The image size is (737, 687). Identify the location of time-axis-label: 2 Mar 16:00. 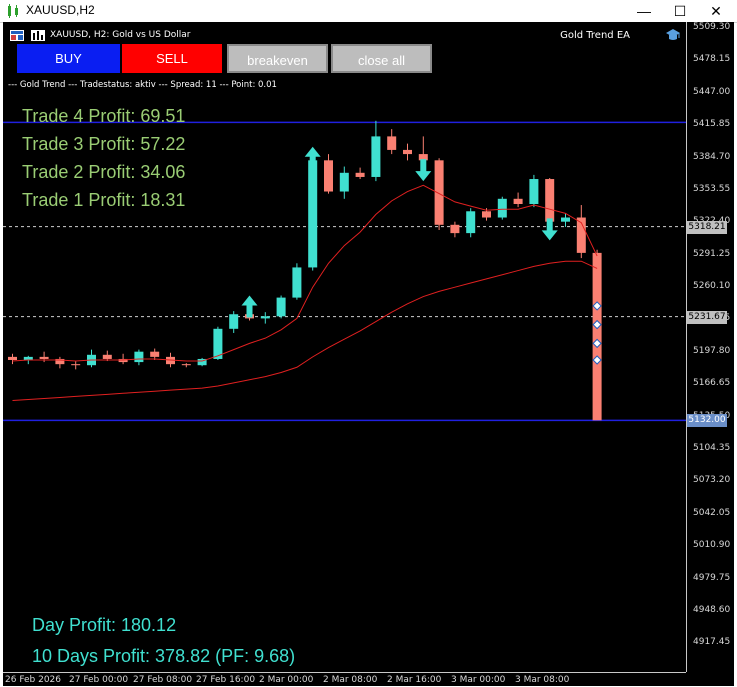
(414, 680).